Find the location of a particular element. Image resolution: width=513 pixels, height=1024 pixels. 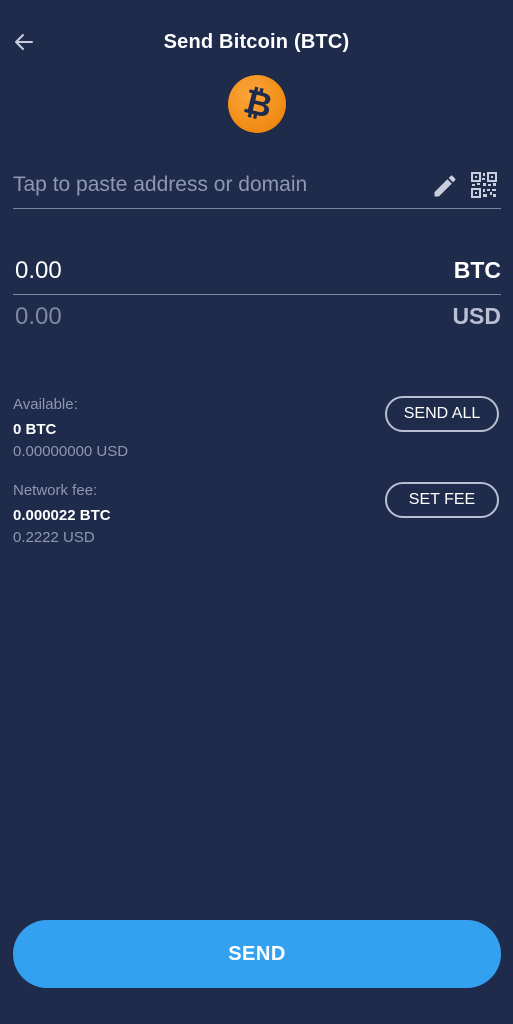

btc-amount-value: 0.00 is located at coordinates (38, 270).